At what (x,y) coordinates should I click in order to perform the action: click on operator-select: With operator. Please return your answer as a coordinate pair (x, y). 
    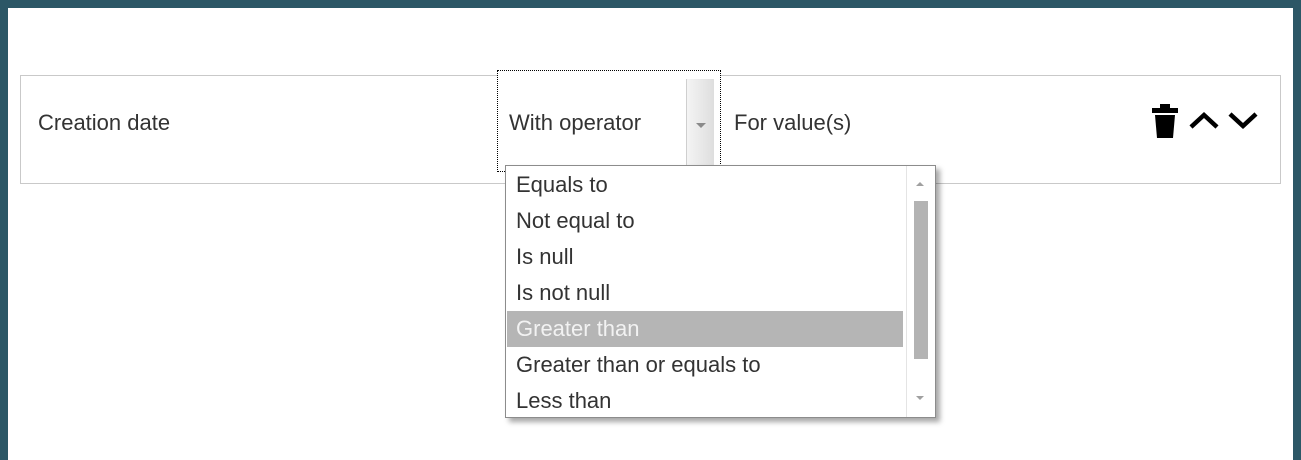
    Looking at the image, I should click on (609, 121).